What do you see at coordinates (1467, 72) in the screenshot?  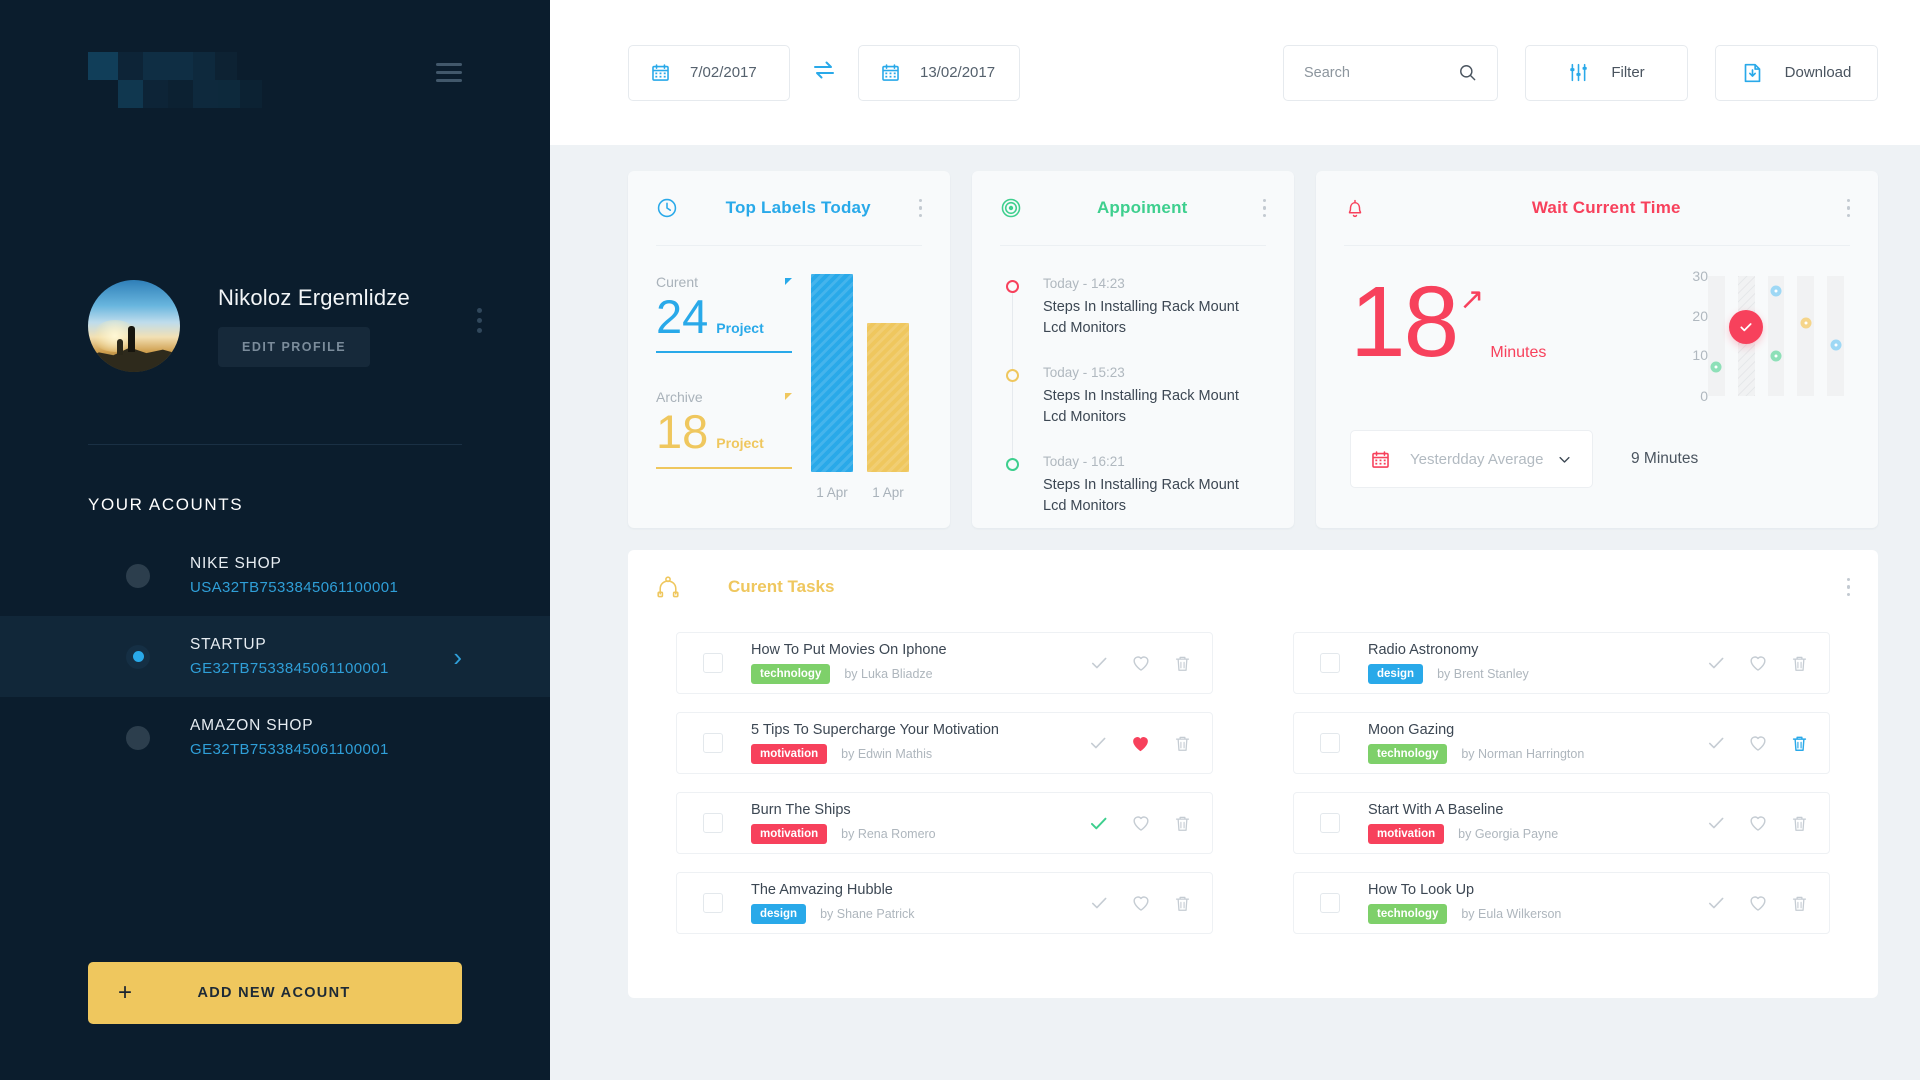 I see `search-icon` at bounding box center [1467, 72].